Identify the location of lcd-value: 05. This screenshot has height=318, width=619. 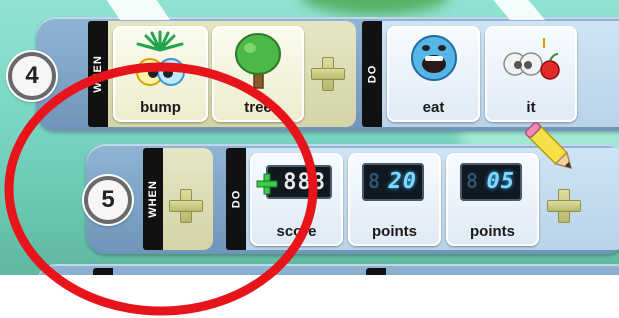
(500, 181).